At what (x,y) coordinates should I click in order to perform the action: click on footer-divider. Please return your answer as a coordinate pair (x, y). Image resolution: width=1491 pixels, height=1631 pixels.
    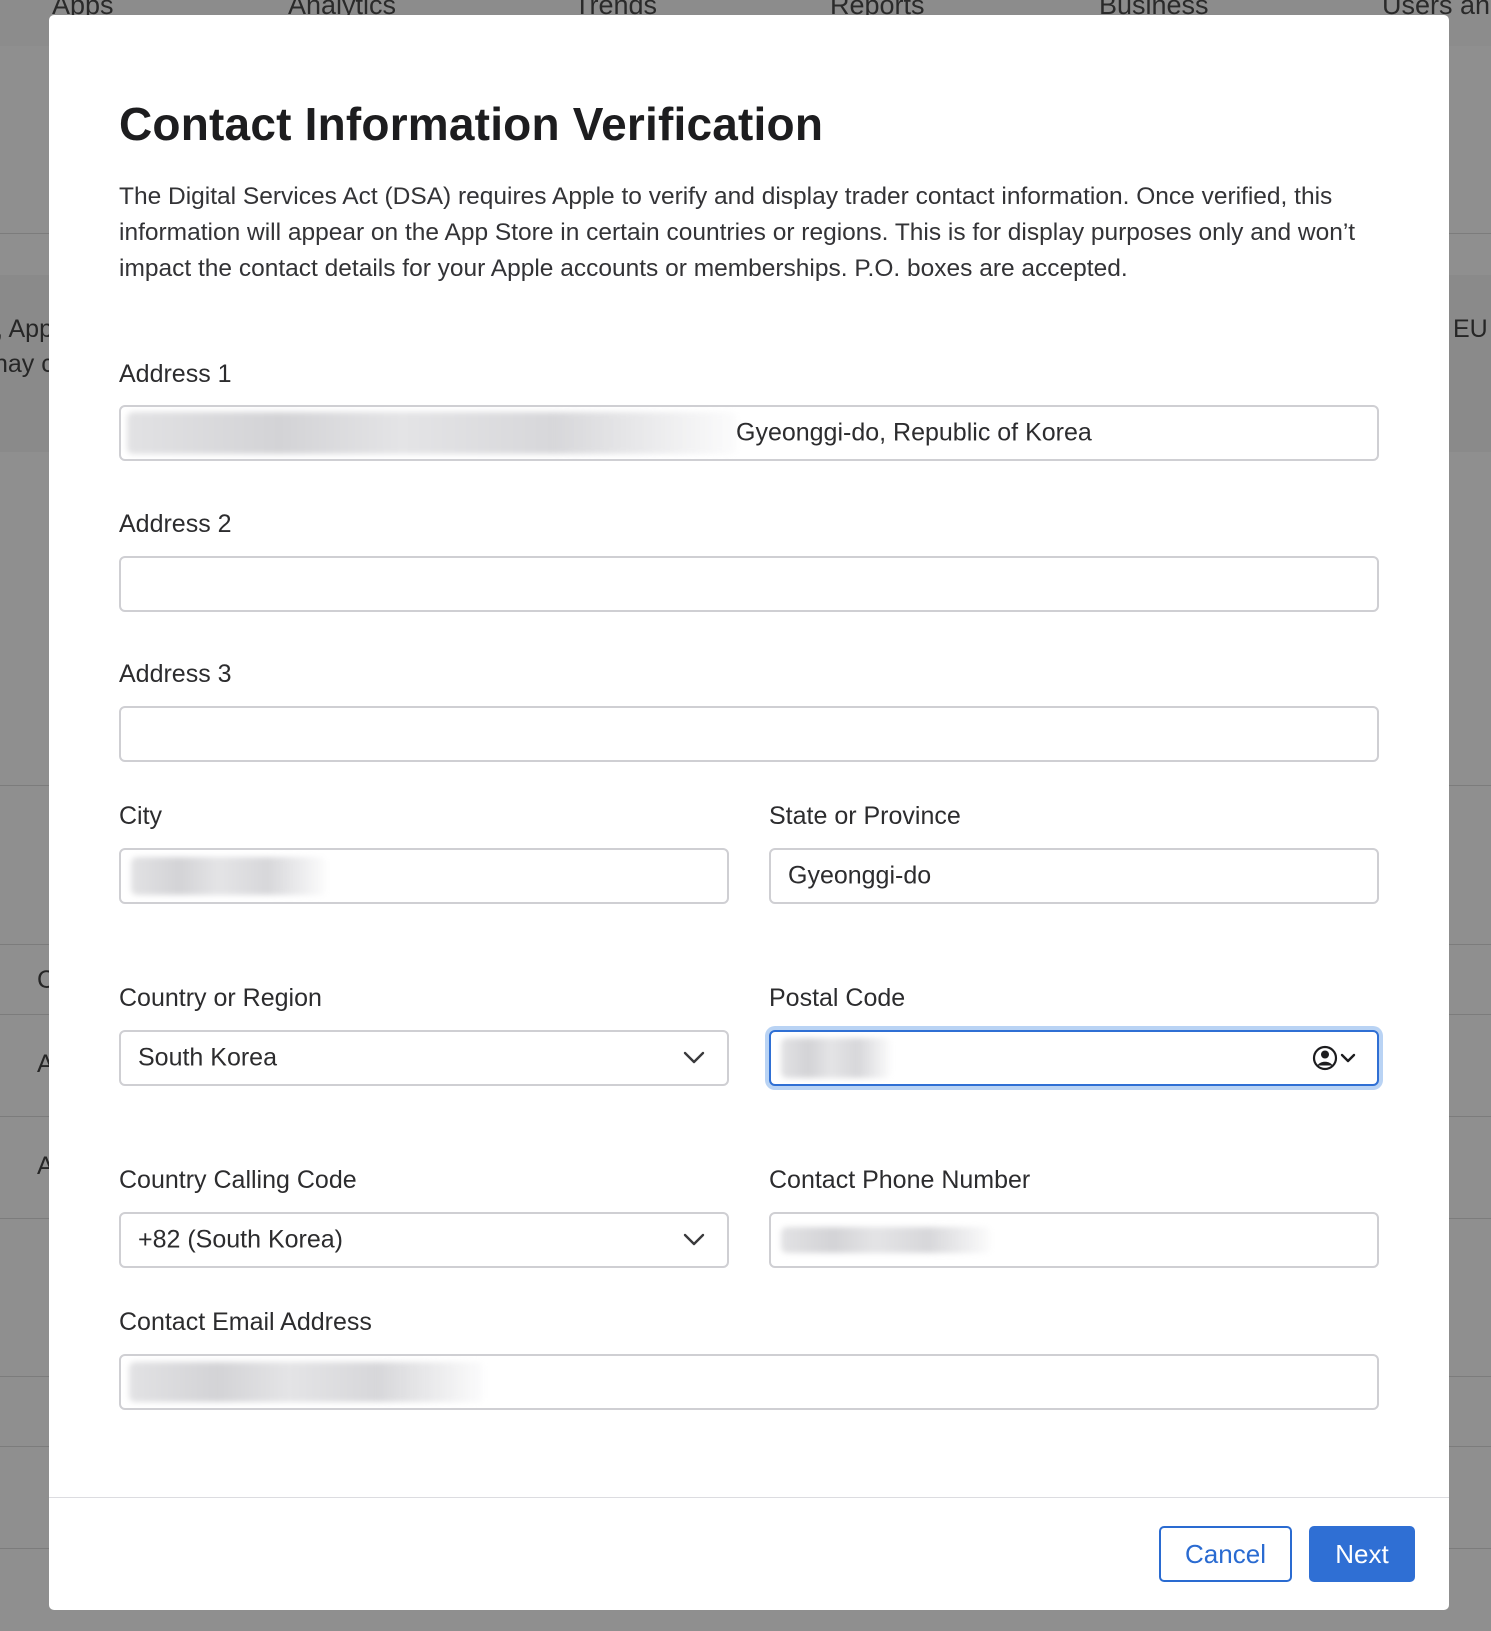
    Looking at the image, I should click on (749, 1497).